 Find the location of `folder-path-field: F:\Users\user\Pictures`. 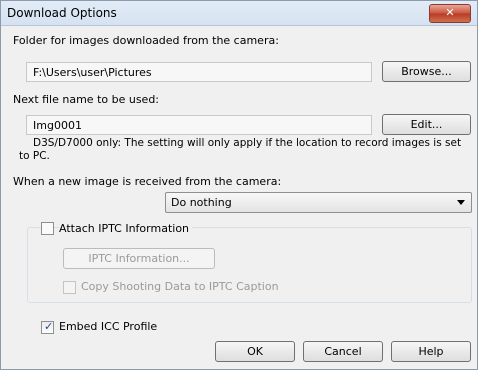

folder-path-field: F:\Users\user\Pictures is located at coordinates (199, 72).